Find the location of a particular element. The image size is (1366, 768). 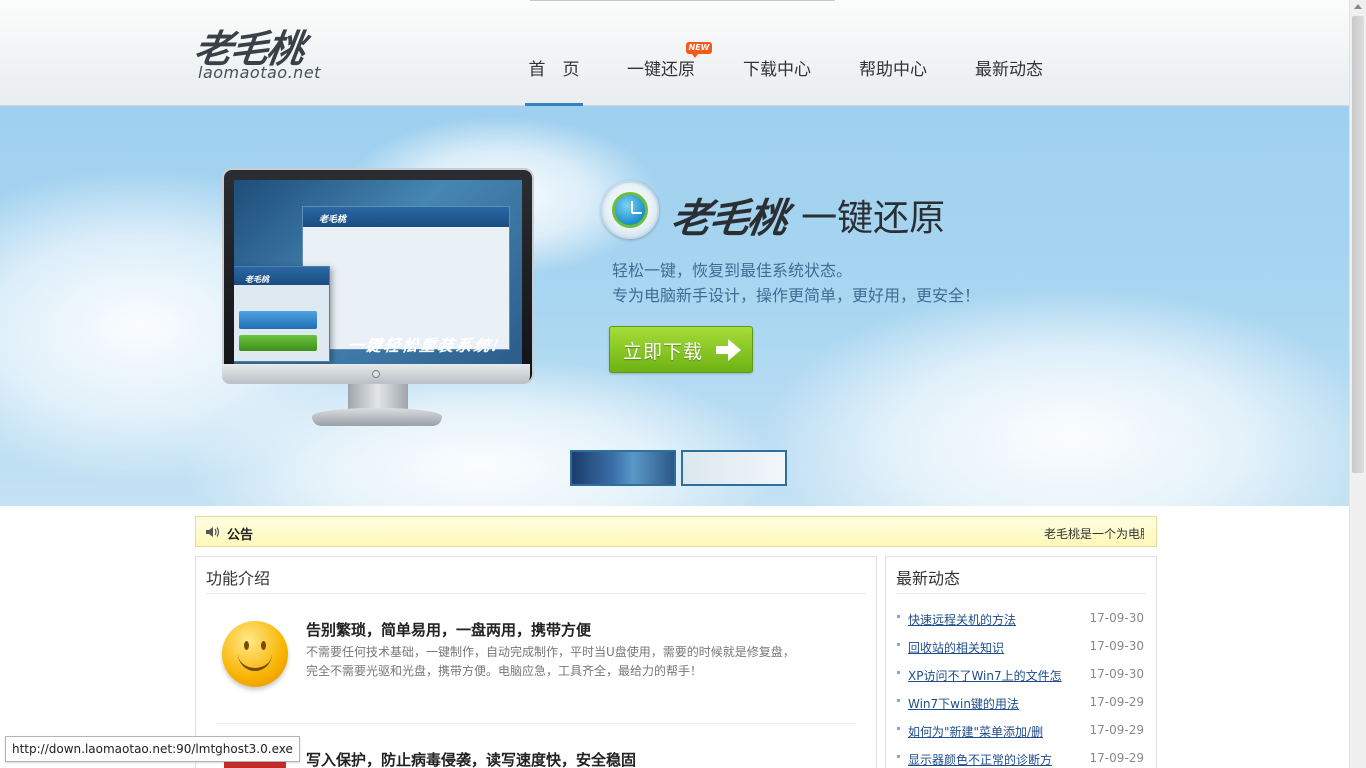

news-panel-title: 最新动态 is located at coordinates (928, 578).